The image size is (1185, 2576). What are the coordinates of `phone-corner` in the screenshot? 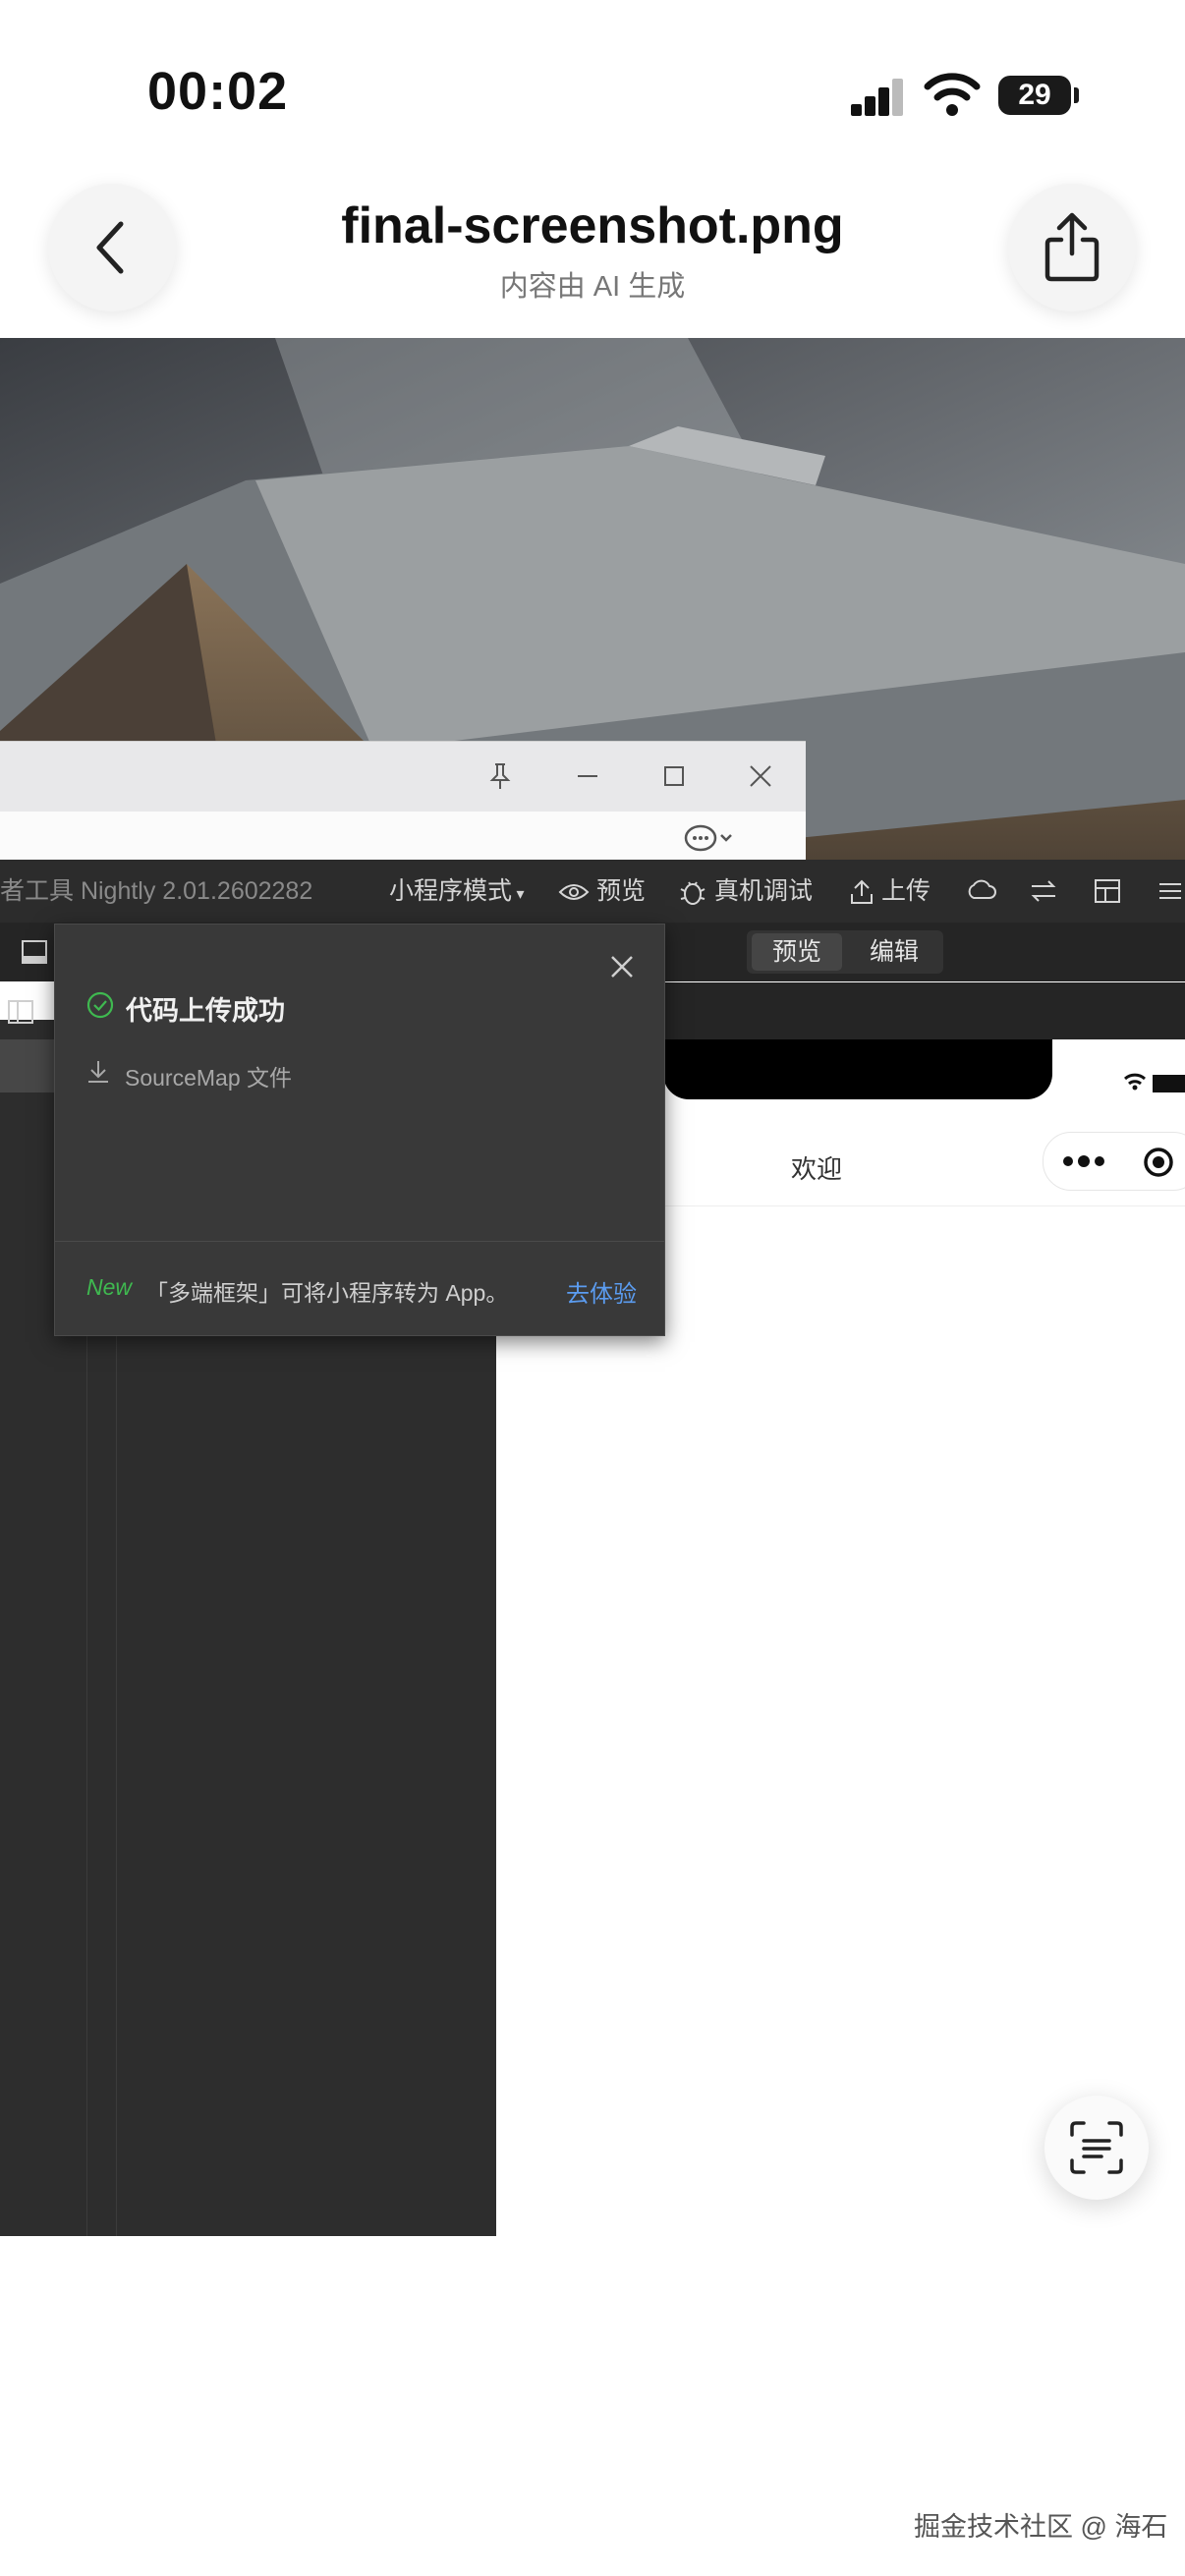 It's located at (1119, 1073).